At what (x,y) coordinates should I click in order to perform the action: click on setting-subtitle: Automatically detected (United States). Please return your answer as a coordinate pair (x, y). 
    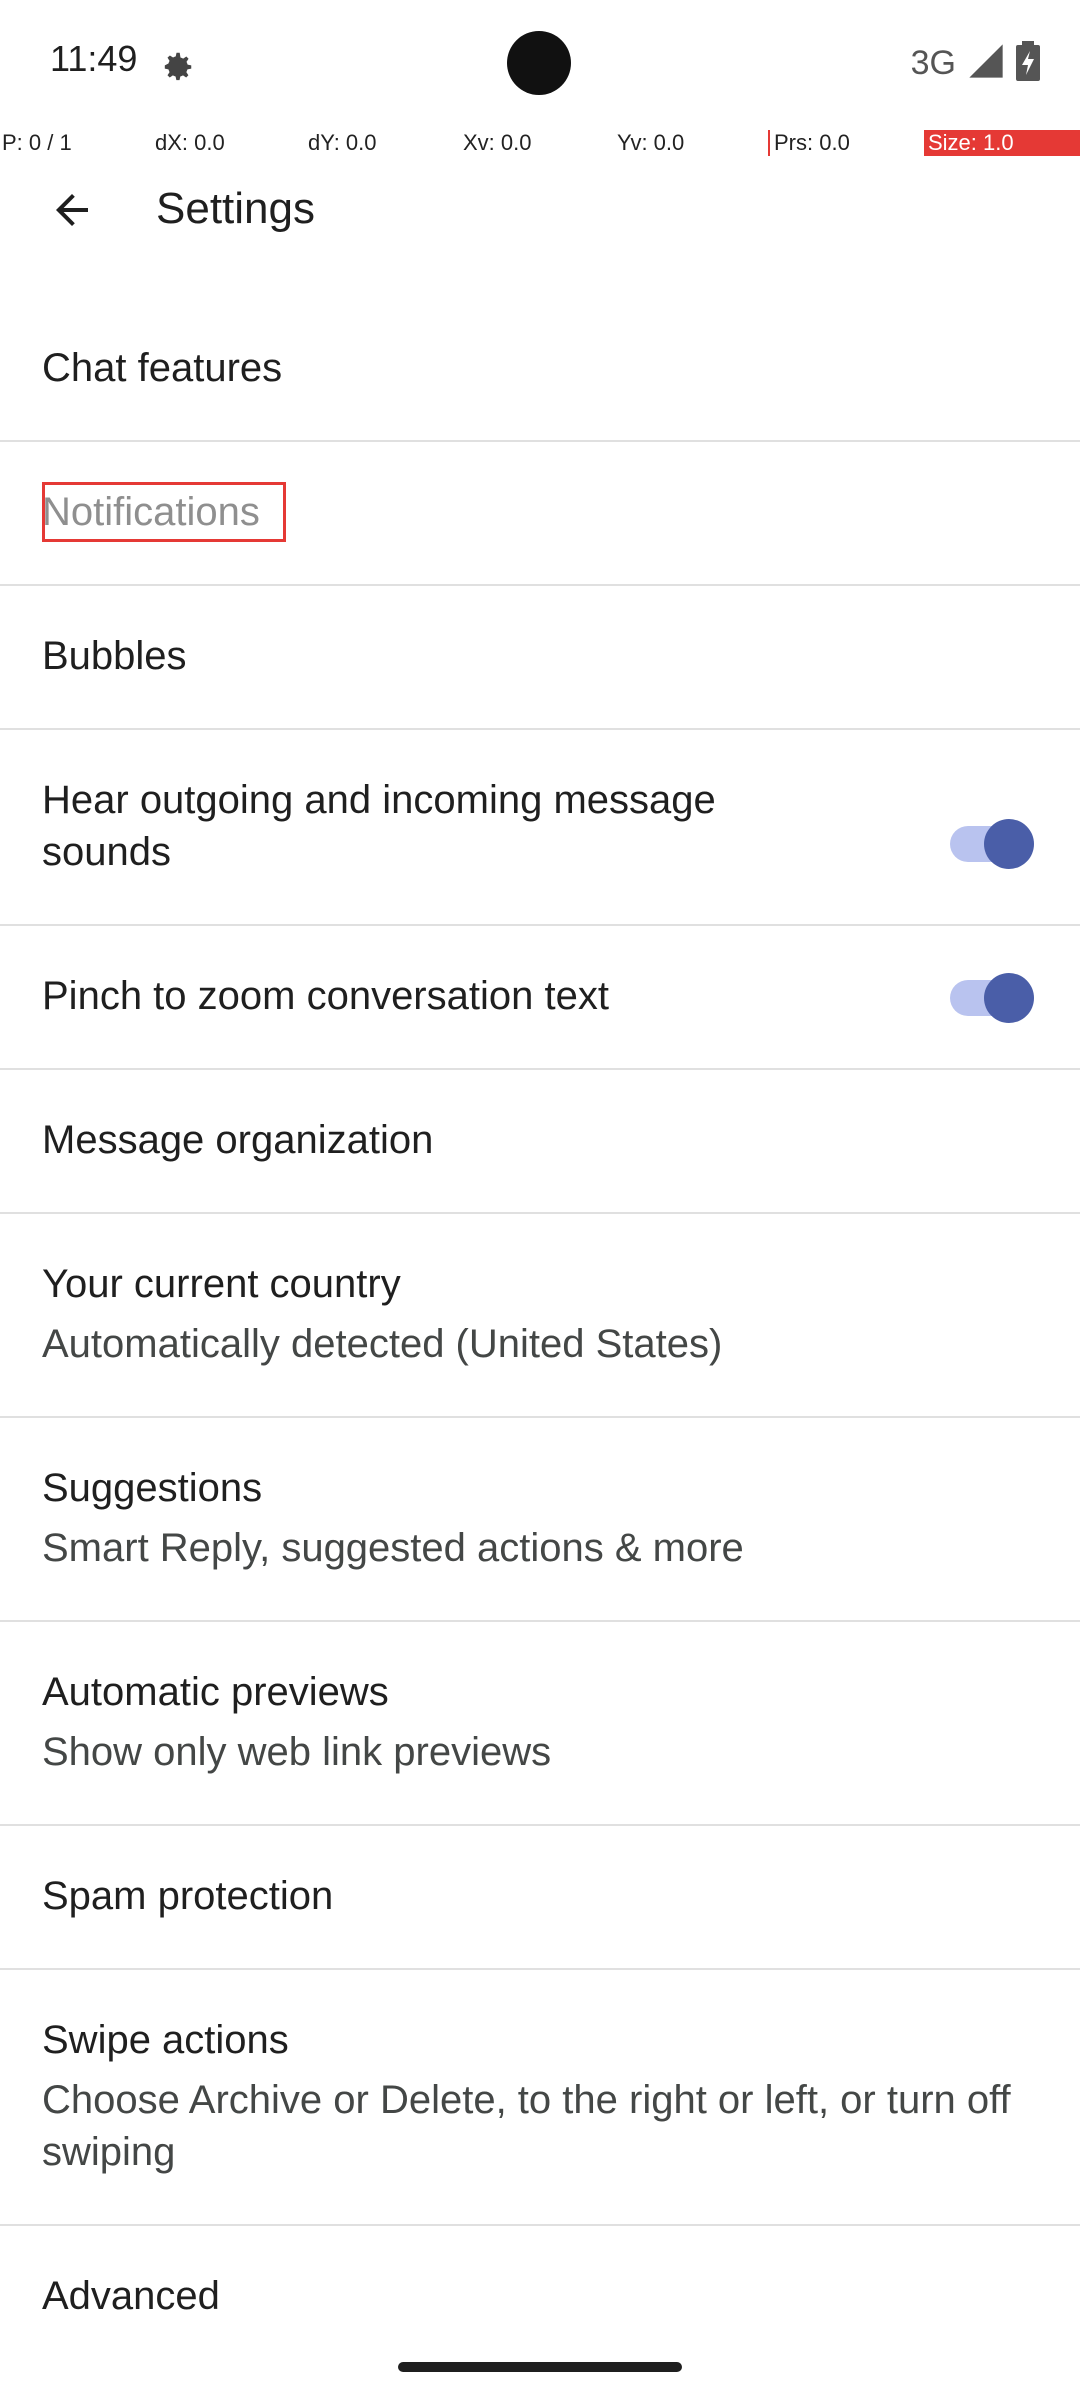
    Looking at the image, I should click on (382, 1344).